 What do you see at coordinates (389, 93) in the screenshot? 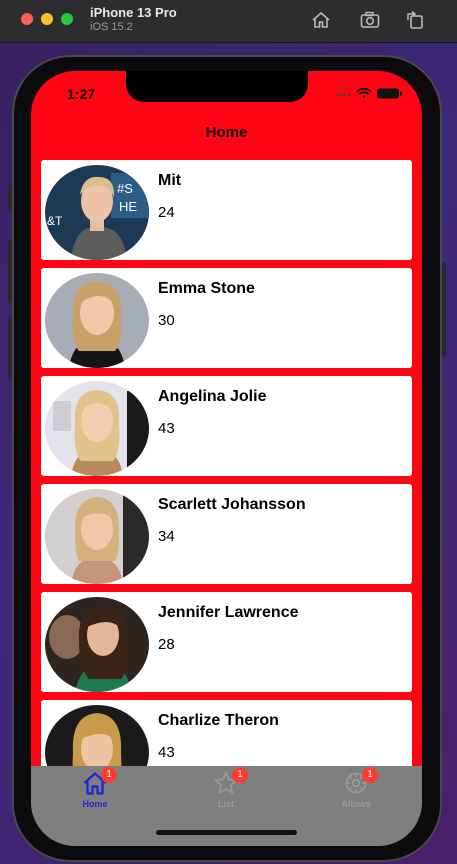
I see `battery-icon` at bounding box center [389, 93].